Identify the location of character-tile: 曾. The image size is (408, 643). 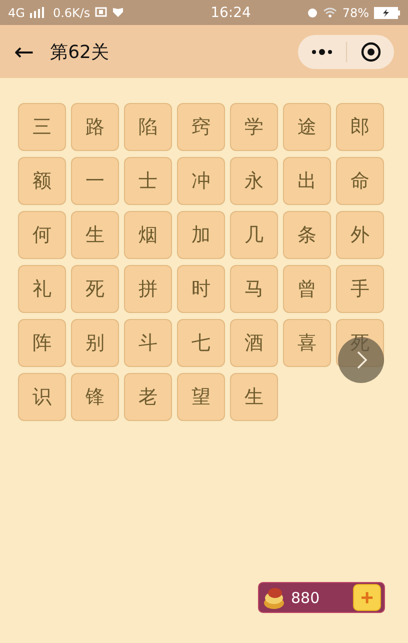
(307, 289).